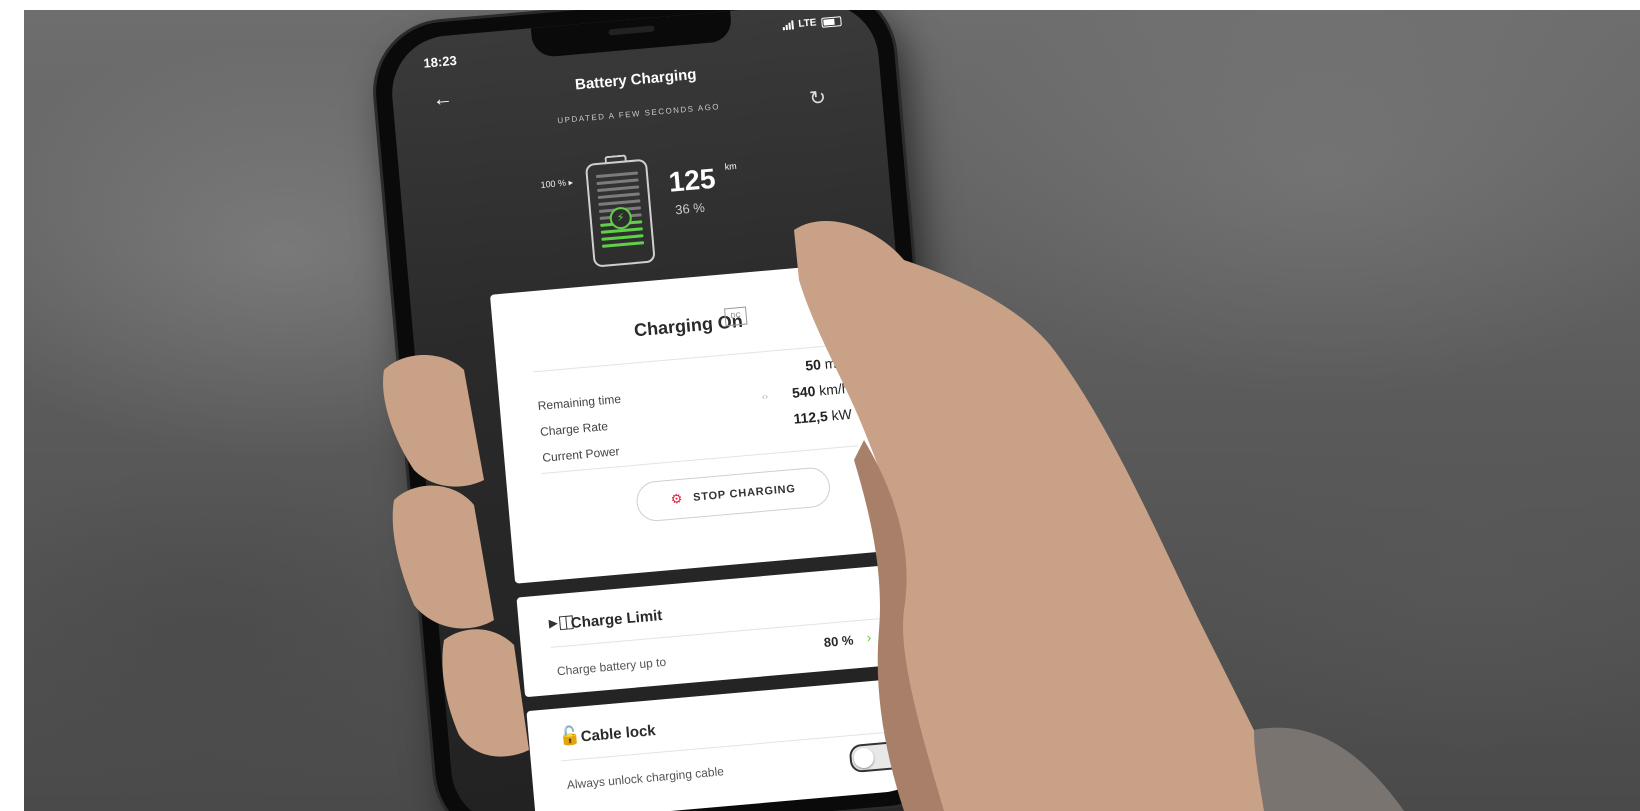  Describe the element at coordinates (826, 363) in the screenshot. I see `remaining-time-value: 50 min` at that location.